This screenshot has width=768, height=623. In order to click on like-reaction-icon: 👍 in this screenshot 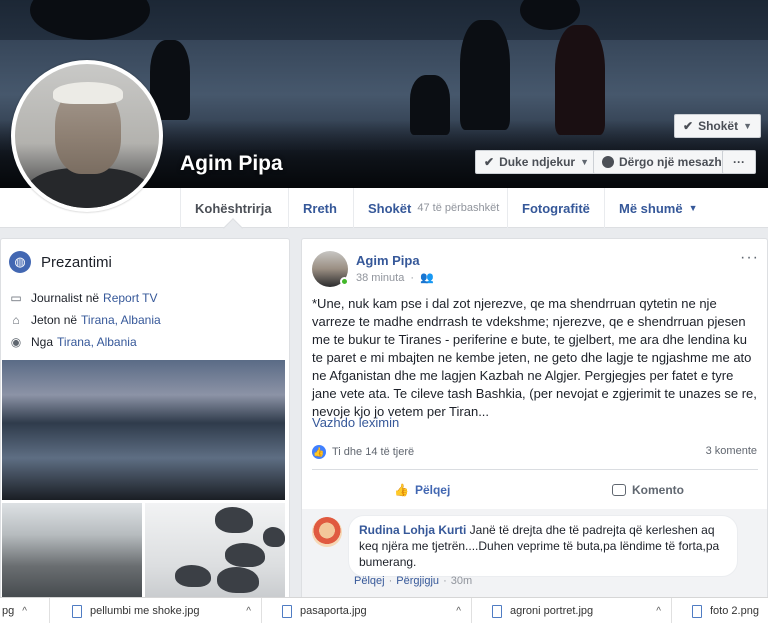, I will do `click(319, 452)`.